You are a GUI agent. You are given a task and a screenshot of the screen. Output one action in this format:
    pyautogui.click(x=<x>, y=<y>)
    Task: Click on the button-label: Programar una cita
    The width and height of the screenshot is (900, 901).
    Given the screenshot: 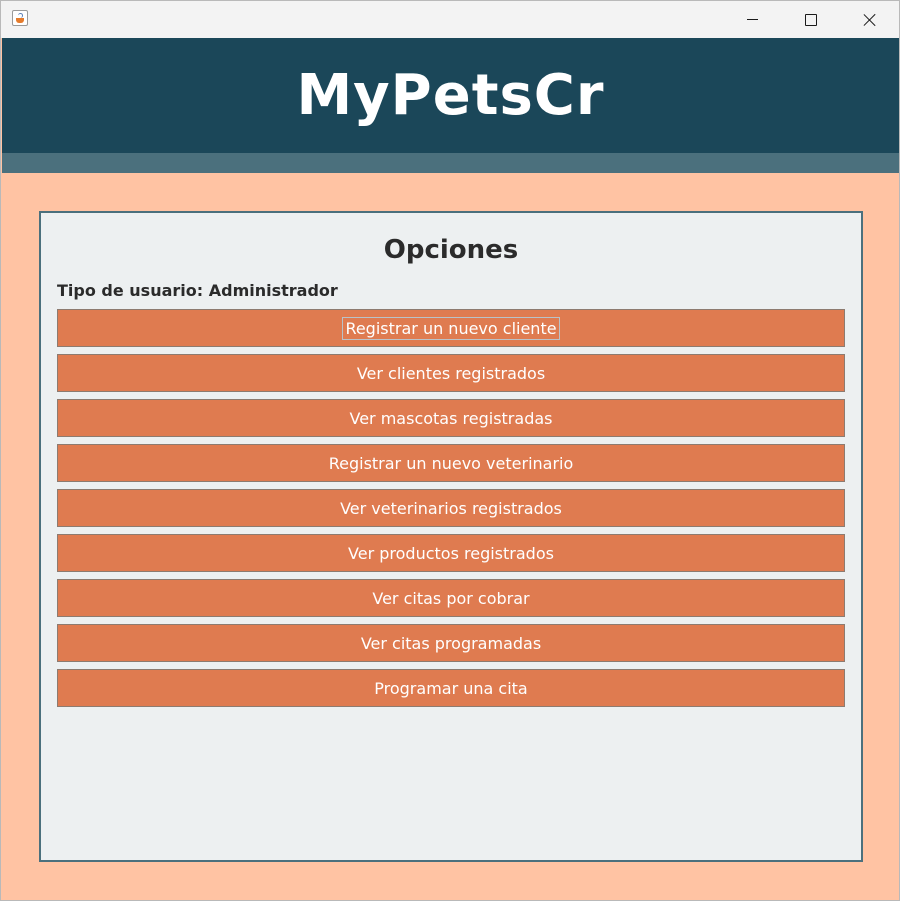 What is the action you would take?
    pyautogui.click(x=451, y=688)
    